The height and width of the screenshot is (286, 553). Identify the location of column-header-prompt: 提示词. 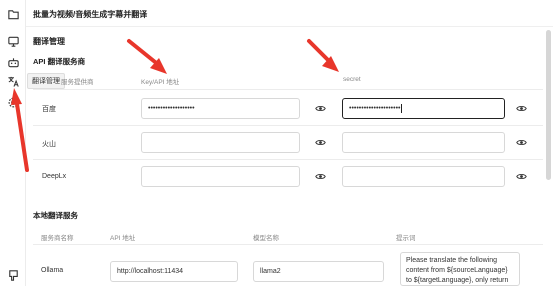
(406, 238).